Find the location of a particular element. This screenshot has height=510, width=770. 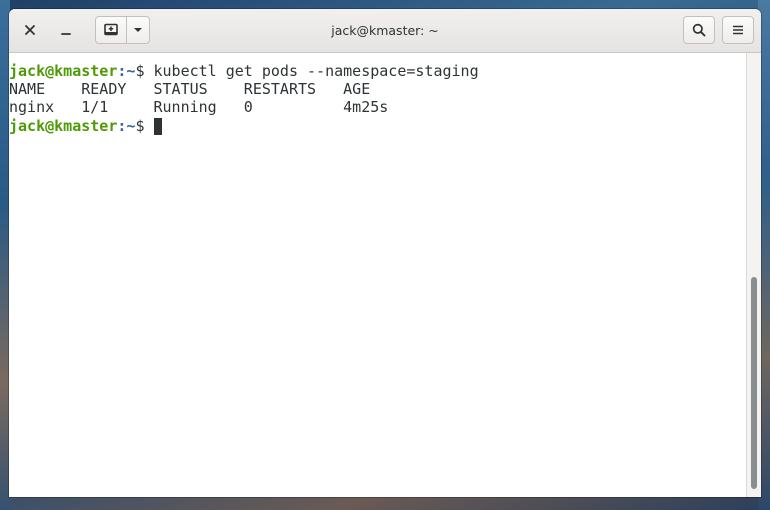

scrollbar-thumb is located at coordinates (754, 383).